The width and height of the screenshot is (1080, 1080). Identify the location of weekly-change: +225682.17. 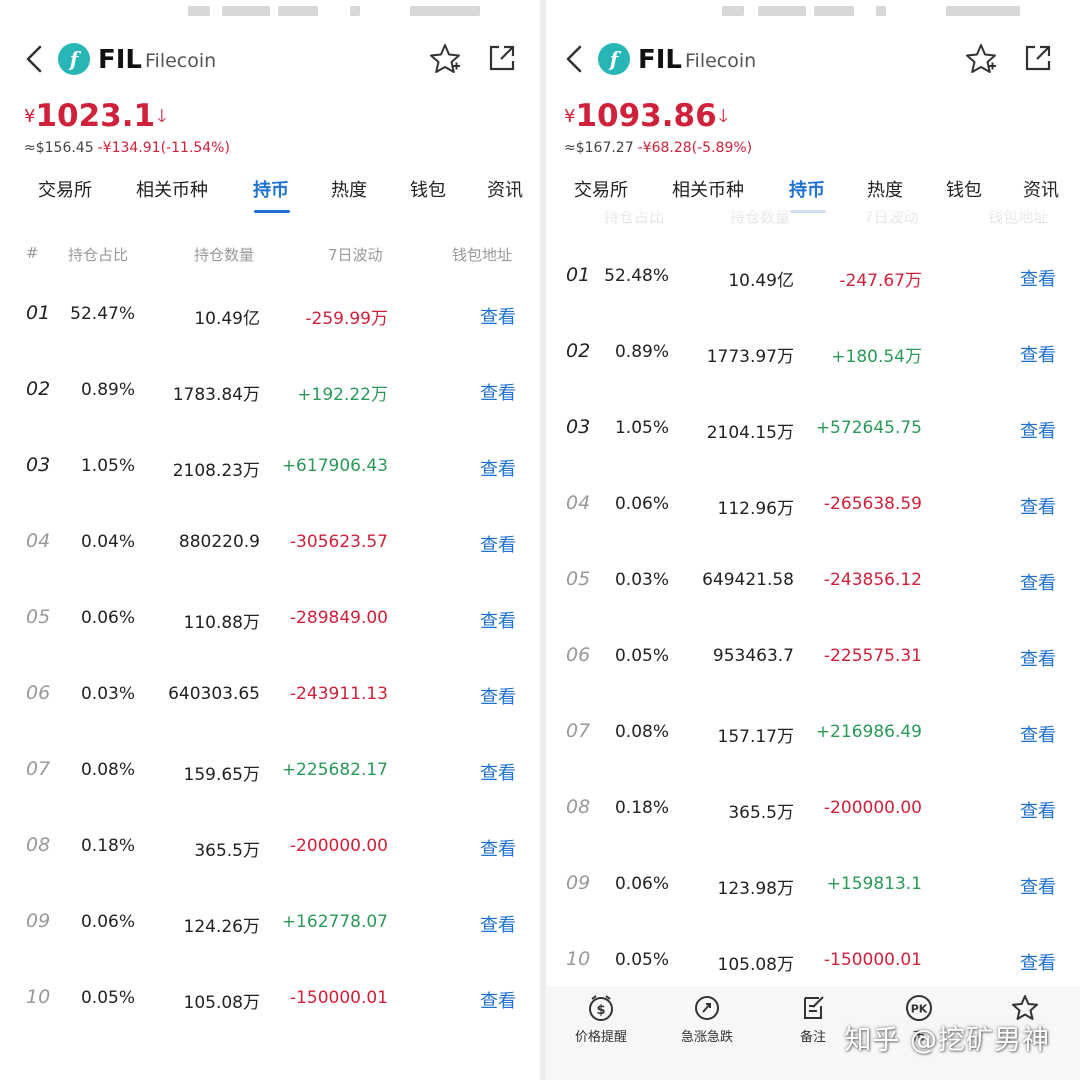
(334, 770).